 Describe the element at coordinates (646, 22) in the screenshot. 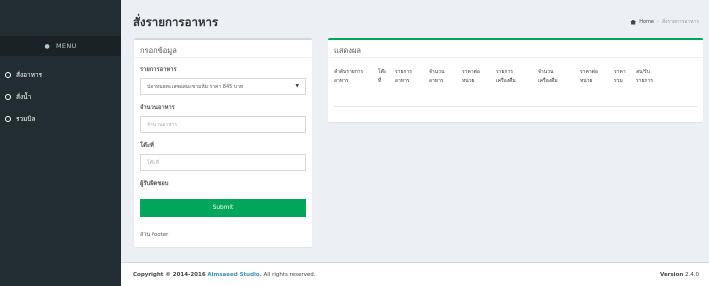

I see `breadcrumb-home-link: Home` at that location.